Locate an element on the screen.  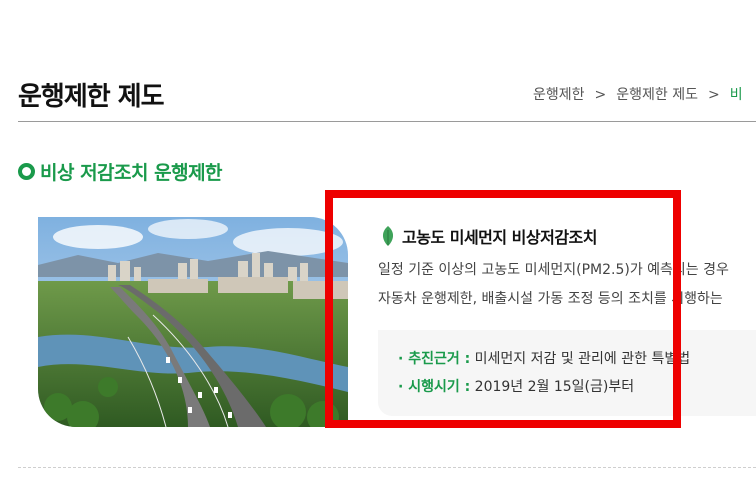
section-heading: 비상 저감조치 운행제한 is located at coordinates (120, 171).